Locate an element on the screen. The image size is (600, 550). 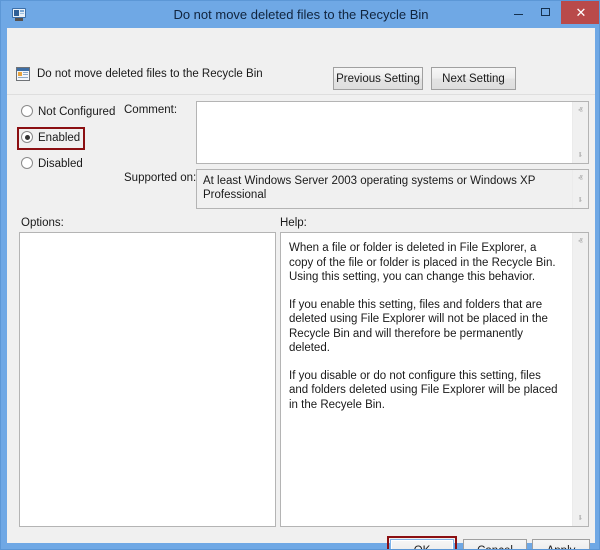
comment-input: ⱏ ⱛ is located at coordinates (392, 132).